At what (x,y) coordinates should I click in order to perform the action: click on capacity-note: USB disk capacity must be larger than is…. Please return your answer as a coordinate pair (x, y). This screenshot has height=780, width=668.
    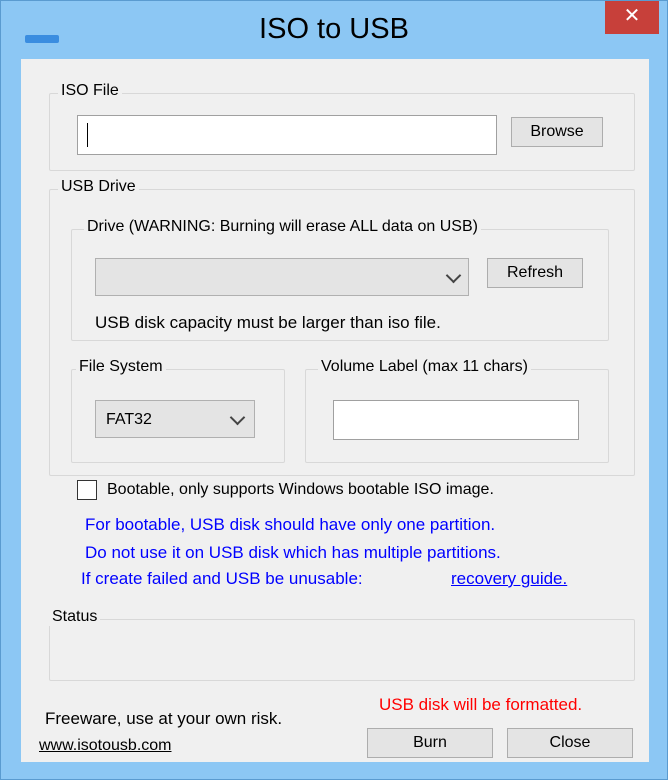
    Looking at the image, I should click on (268, 322).